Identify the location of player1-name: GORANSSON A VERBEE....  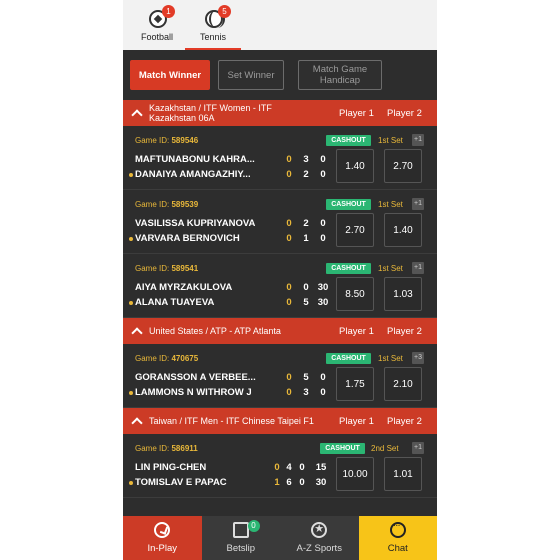
(195, 377).